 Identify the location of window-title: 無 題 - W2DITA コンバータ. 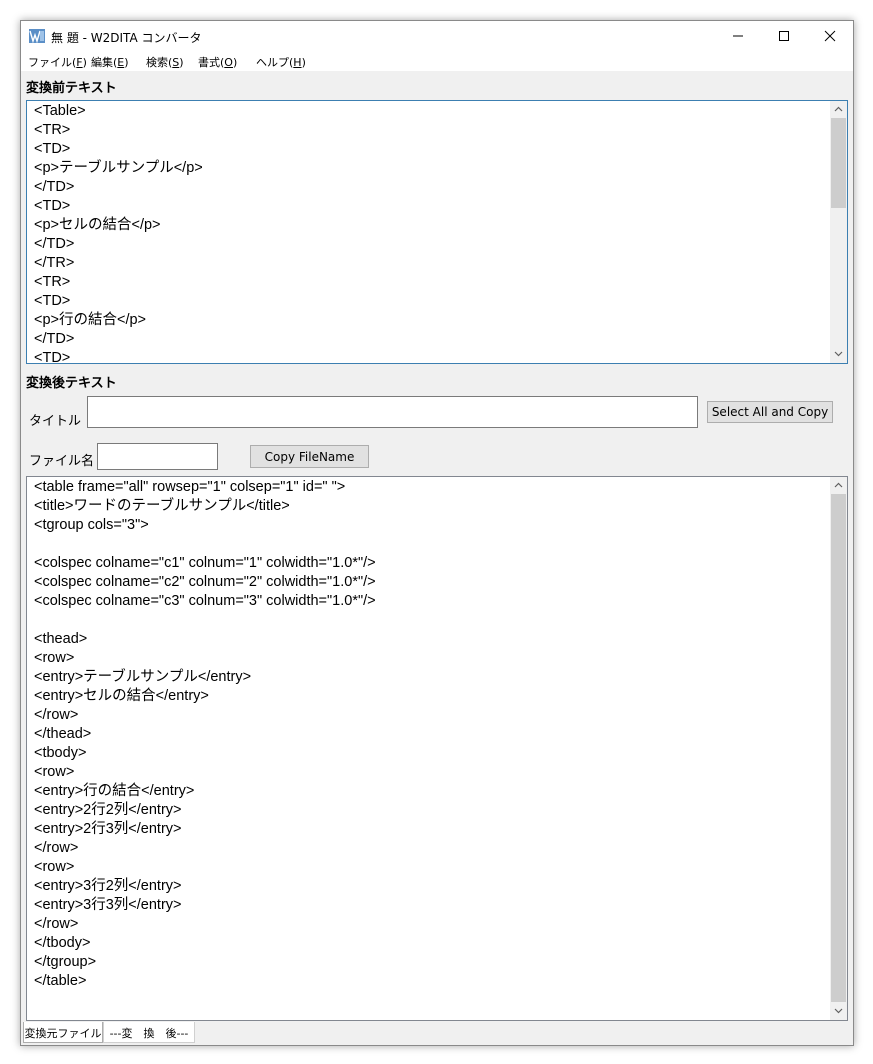
(126, 38).